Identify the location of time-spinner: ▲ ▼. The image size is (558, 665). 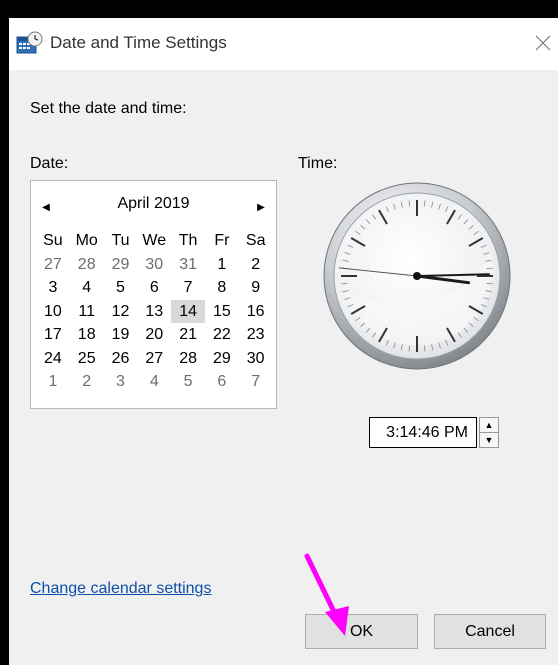
(489, 432).